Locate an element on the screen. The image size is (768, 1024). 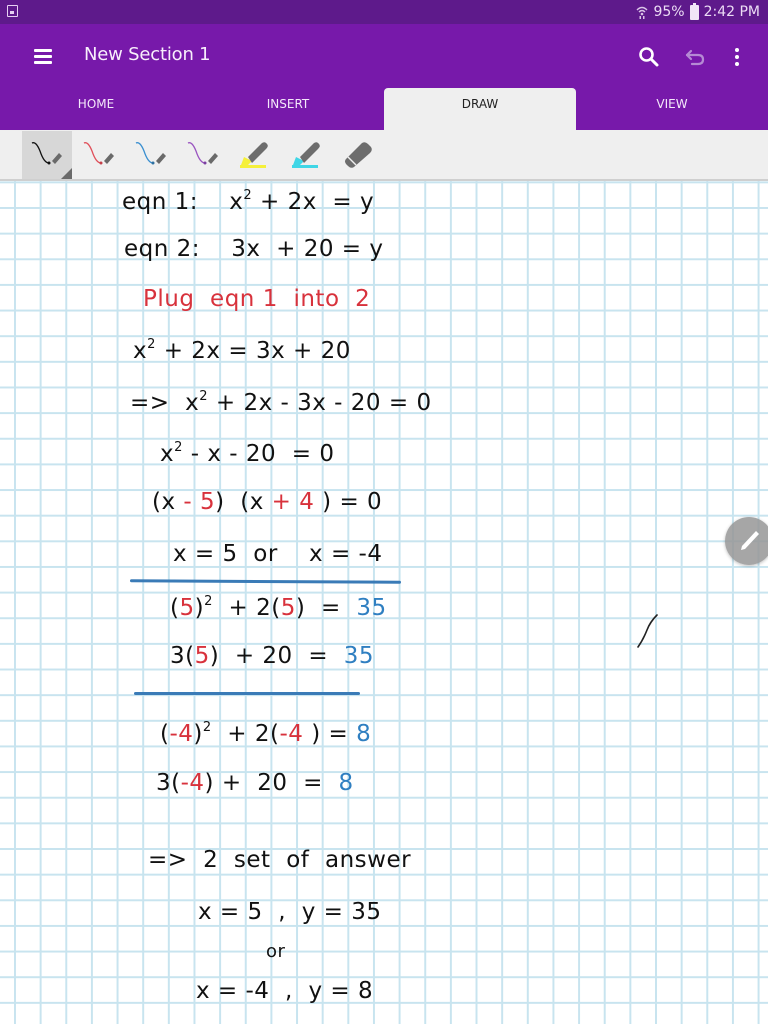
ink-segment: eqn 2: 3x + 20 = y is located at coordinates (254, 249).